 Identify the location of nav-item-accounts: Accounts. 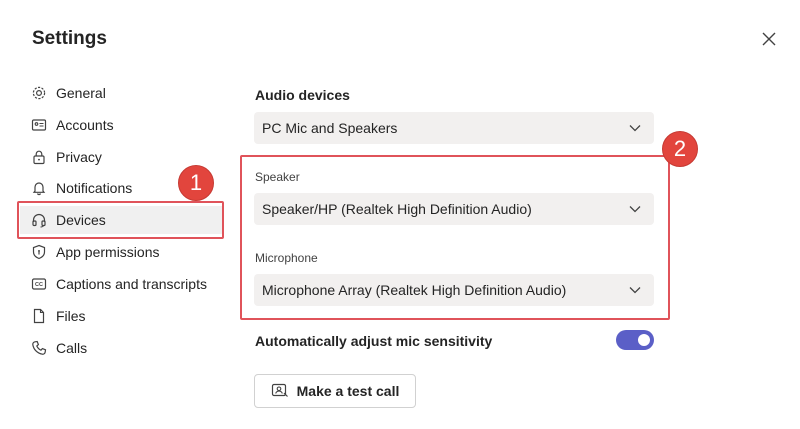
(125, 125).